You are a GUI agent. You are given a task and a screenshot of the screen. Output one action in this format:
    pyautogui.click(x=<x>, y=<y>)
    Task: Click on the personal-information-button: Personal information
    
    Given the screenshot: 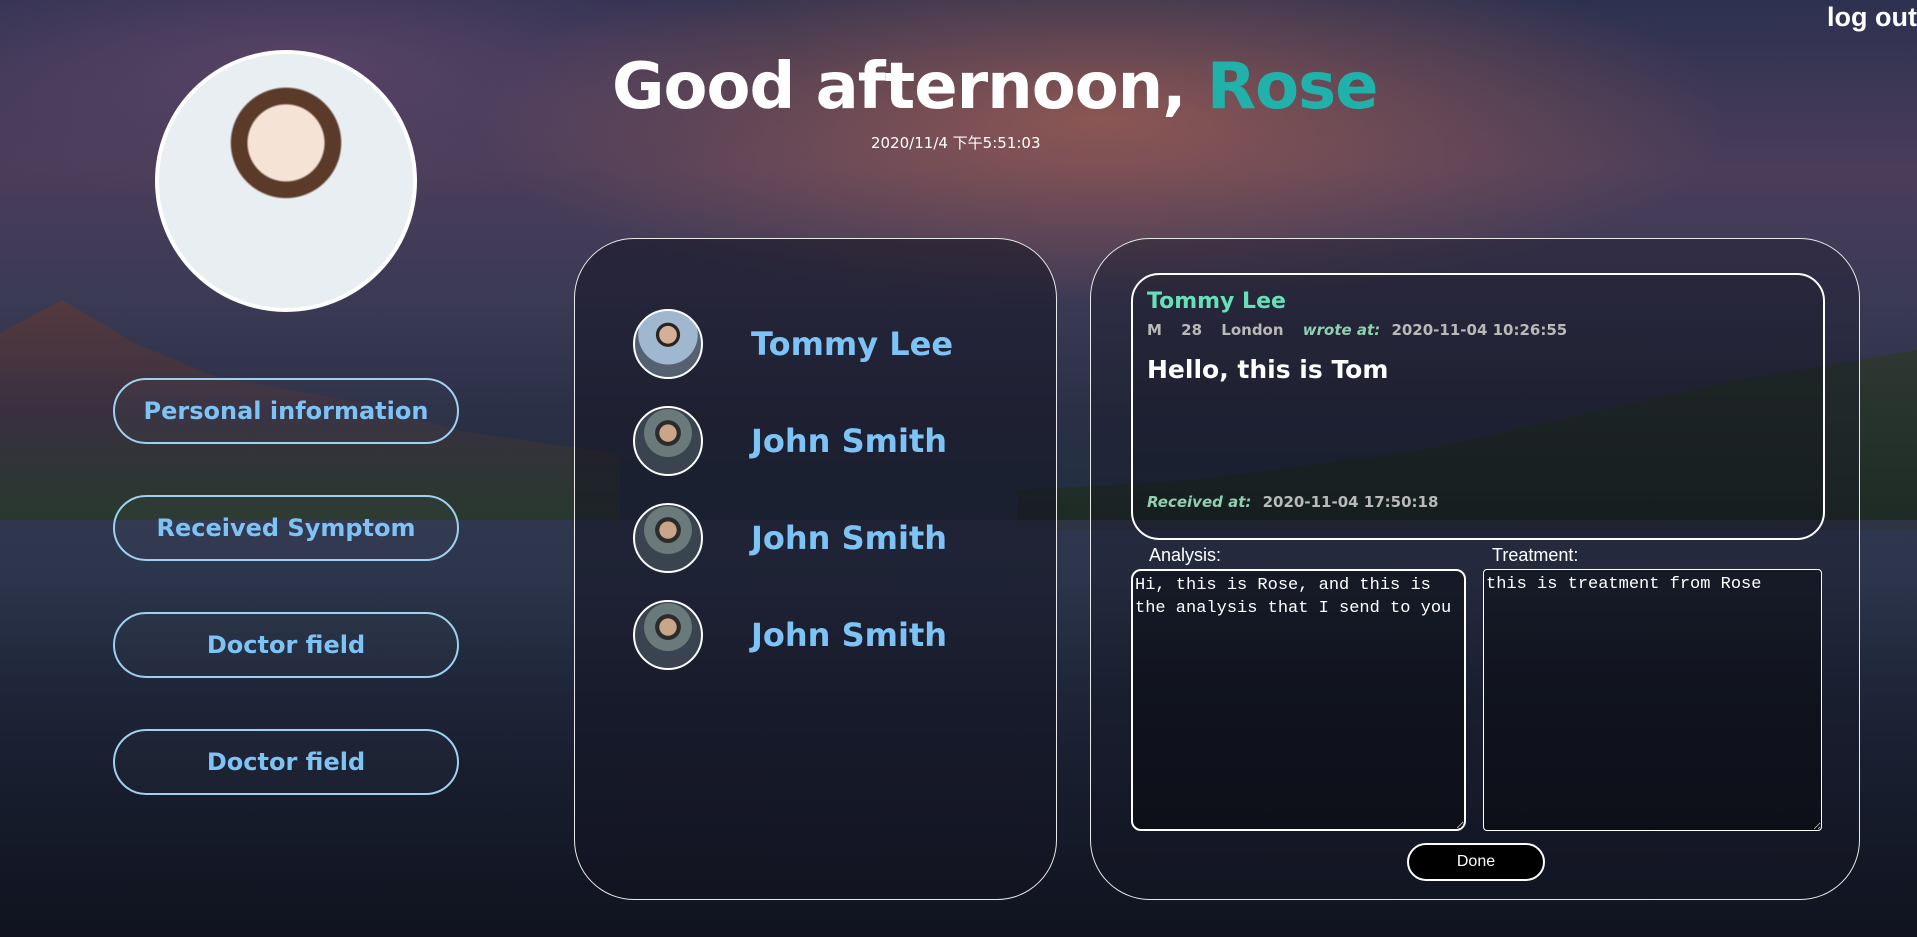 What is the action you would take?
    pyautogui.click(x=286, y=411)
    